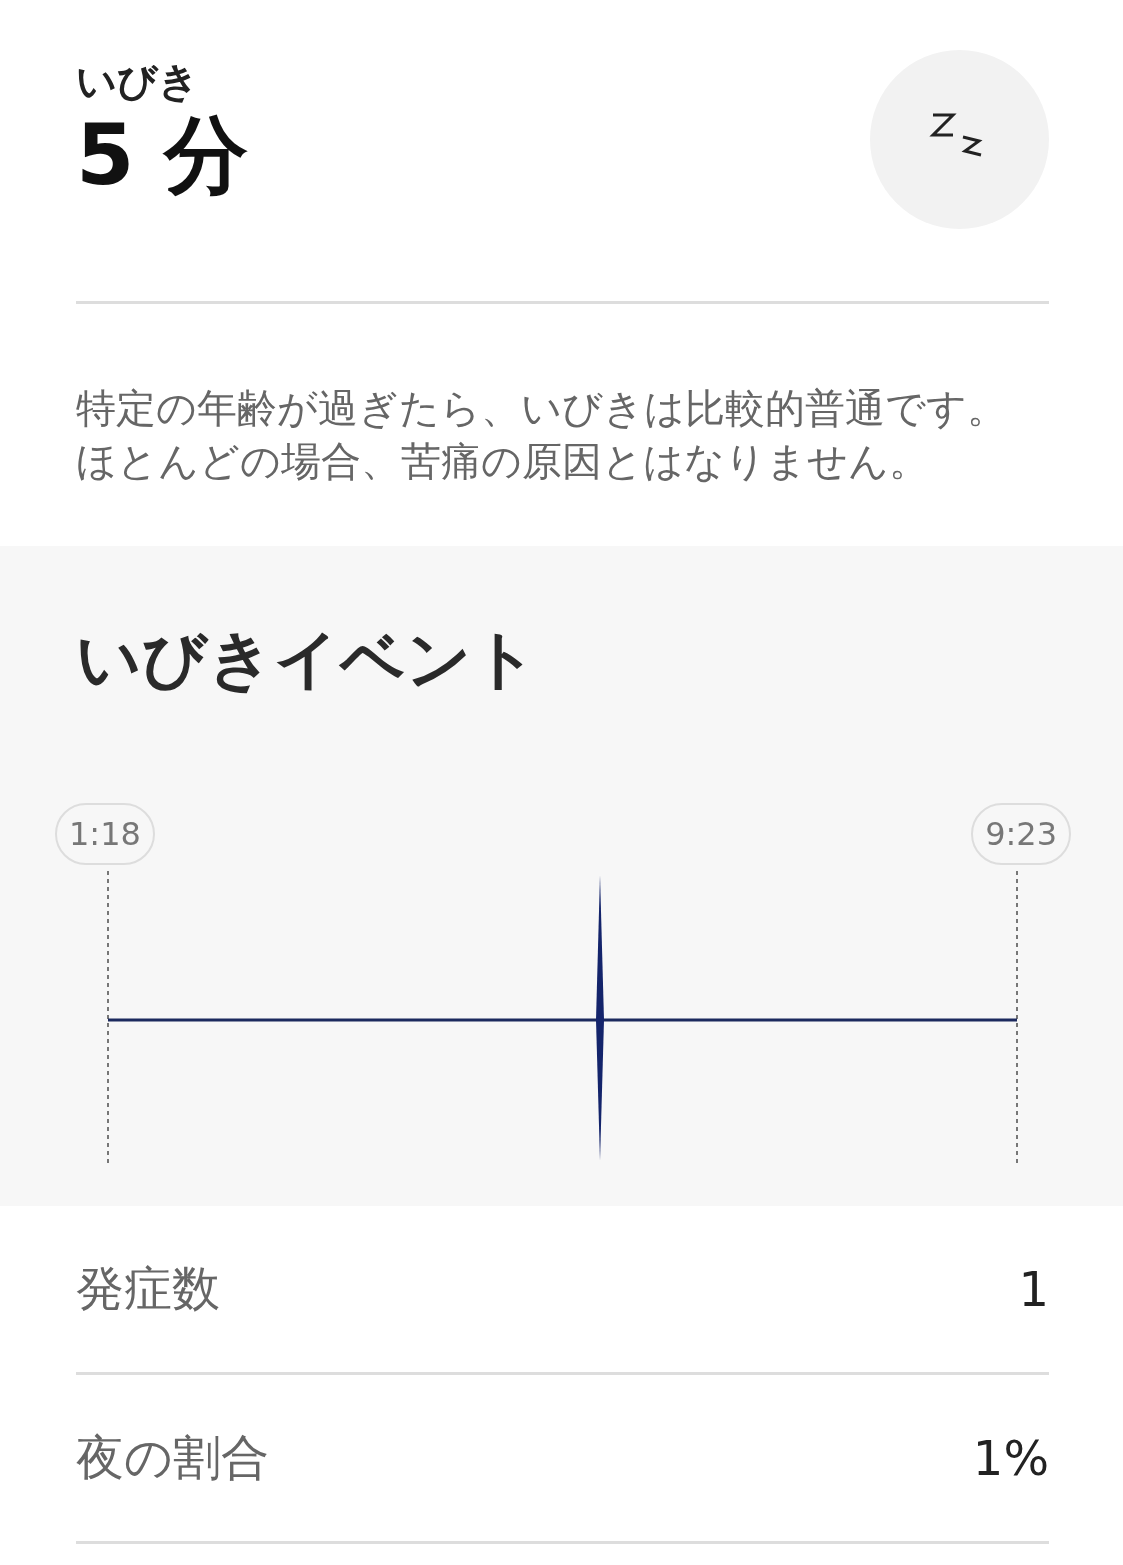 The image size is (1123, 1565). What do you see at coordinates (1010, 1458) in the screenshot?
I see `stat-value: 1%` at bounding box center [1010, 1458].